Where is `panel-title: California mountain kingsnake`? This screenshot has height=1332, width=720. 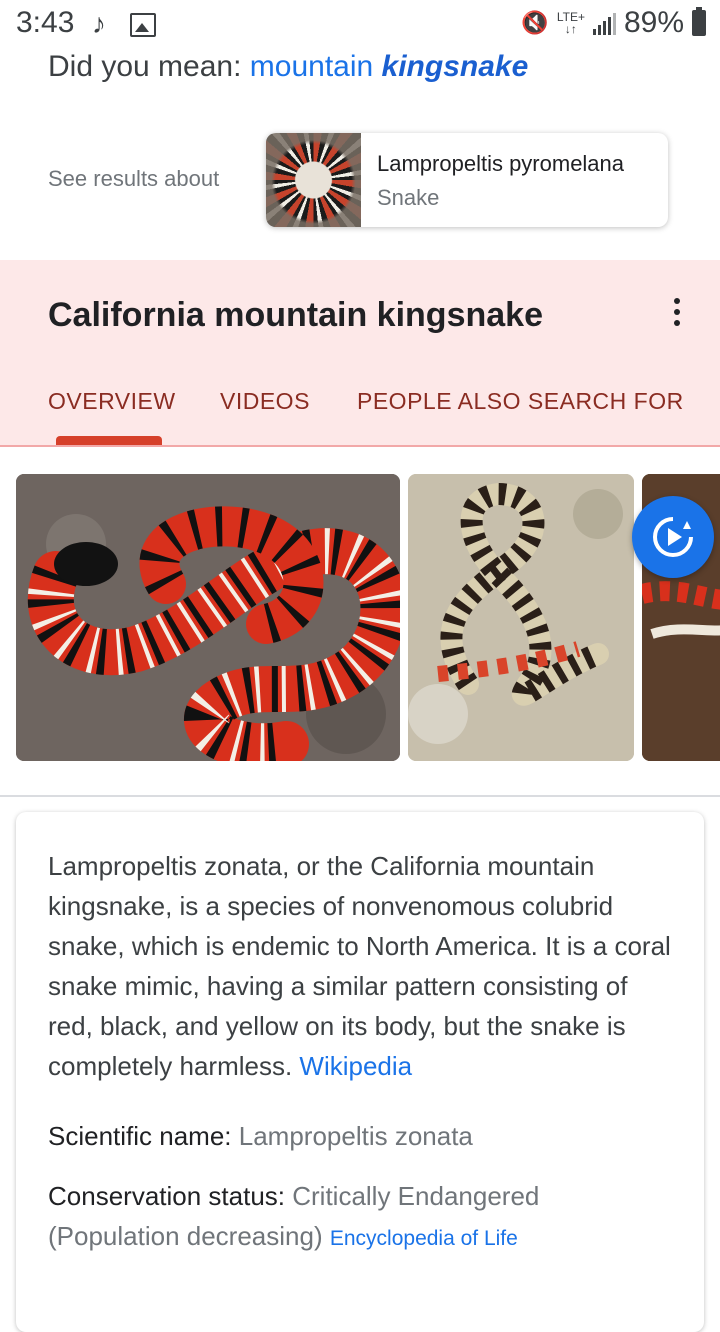
panel-title: California mountain kingsnake is located at coordinates (295, 315).